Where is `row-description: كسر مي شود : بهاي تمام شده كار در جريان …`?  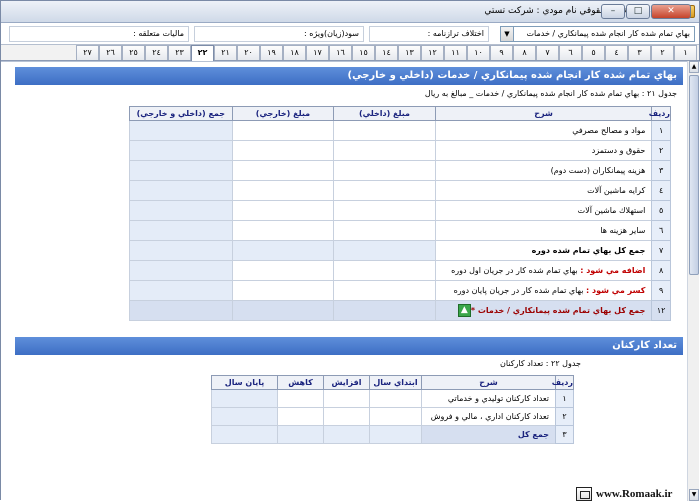 row-description: كسر مي شود : بهاي تمام شده كار در جريان … is located at coordinates (543, 290).